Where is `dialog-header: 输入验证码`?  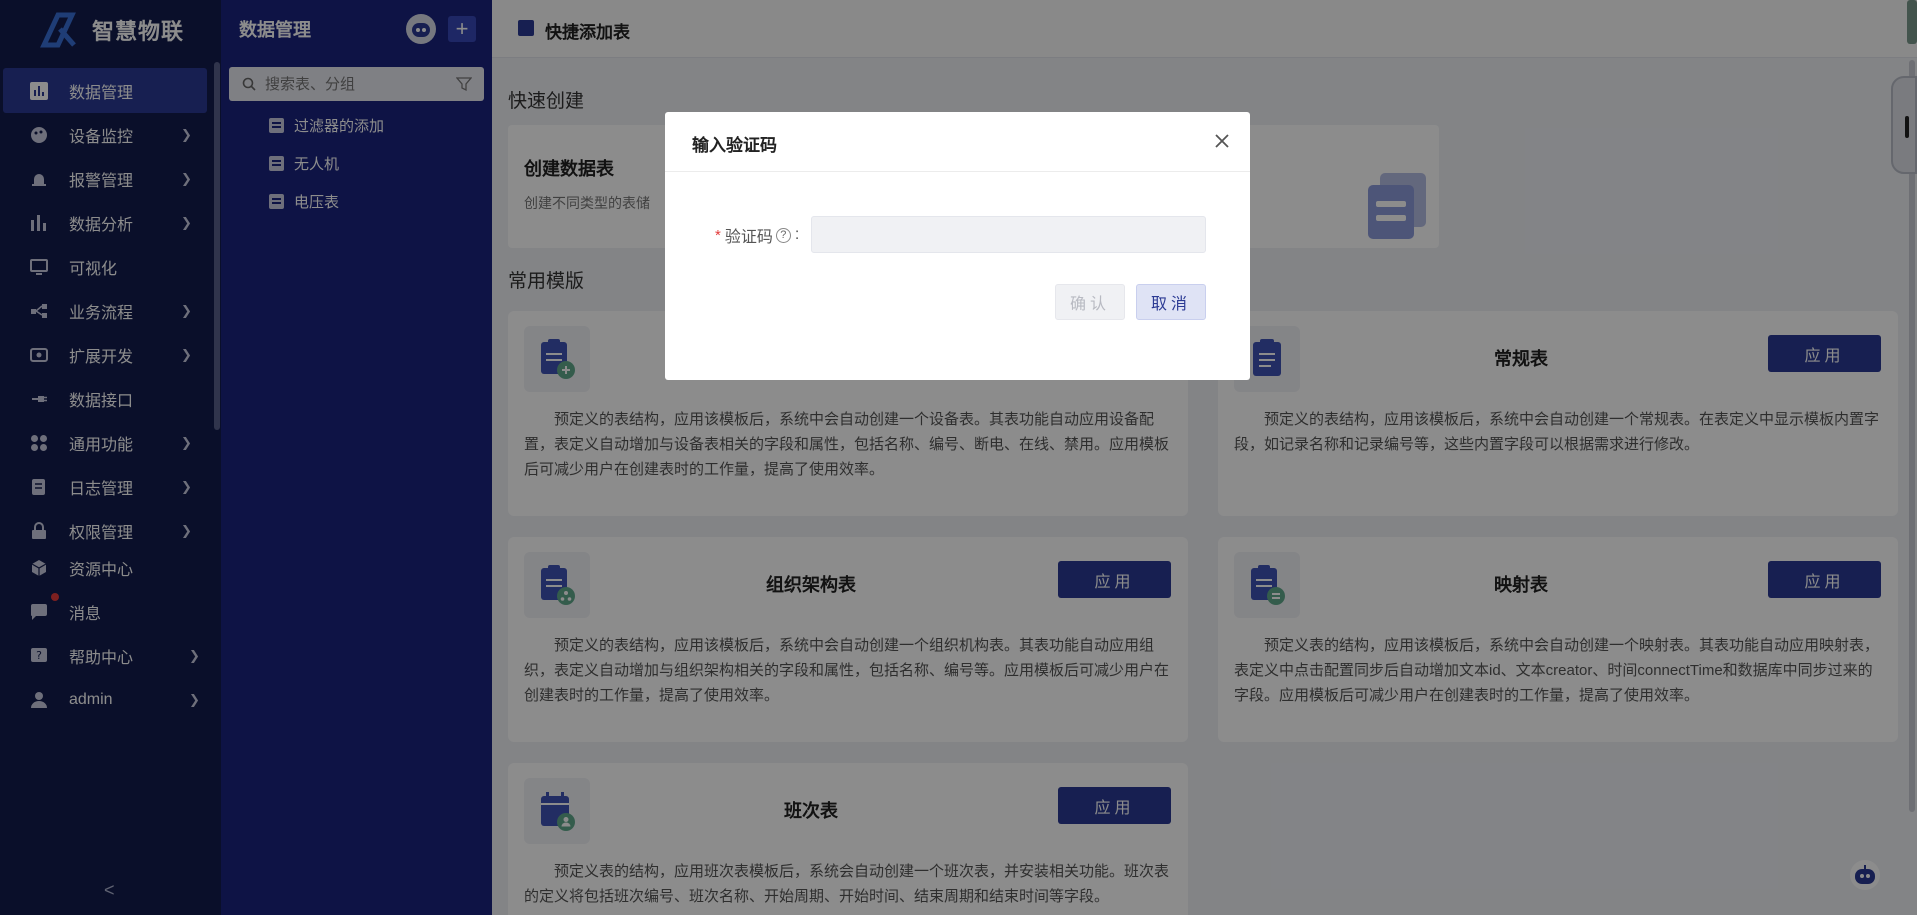
dialog-header: 输入验证码 is located at coordinates (957, 142).